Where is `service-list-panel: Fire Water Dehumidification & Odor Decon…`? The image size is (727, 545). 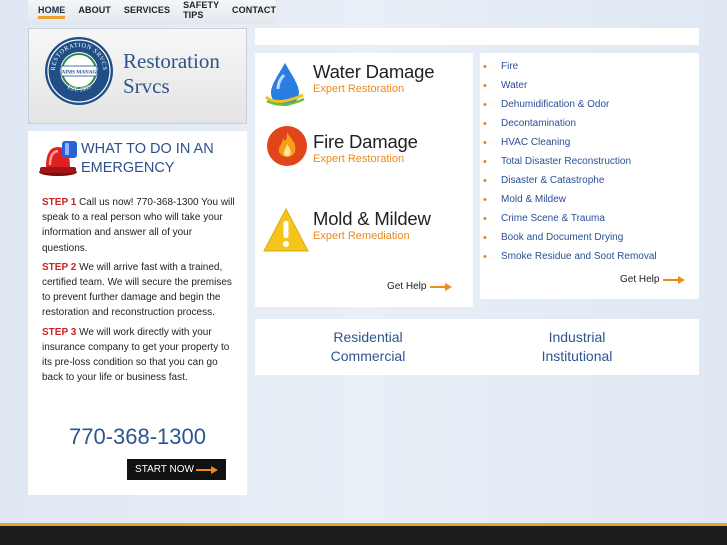 service-list-panel: Fire Water Dehumidification & Odor Decon… is located at coordinates (589, 176).